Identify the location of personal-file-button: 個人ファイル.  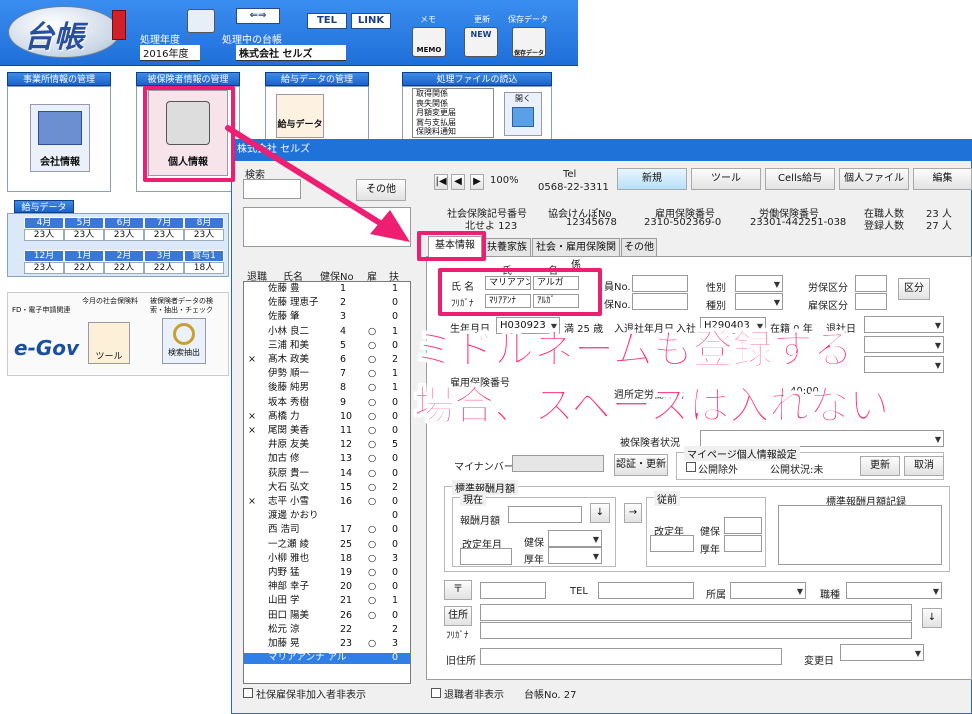
(874, 179).